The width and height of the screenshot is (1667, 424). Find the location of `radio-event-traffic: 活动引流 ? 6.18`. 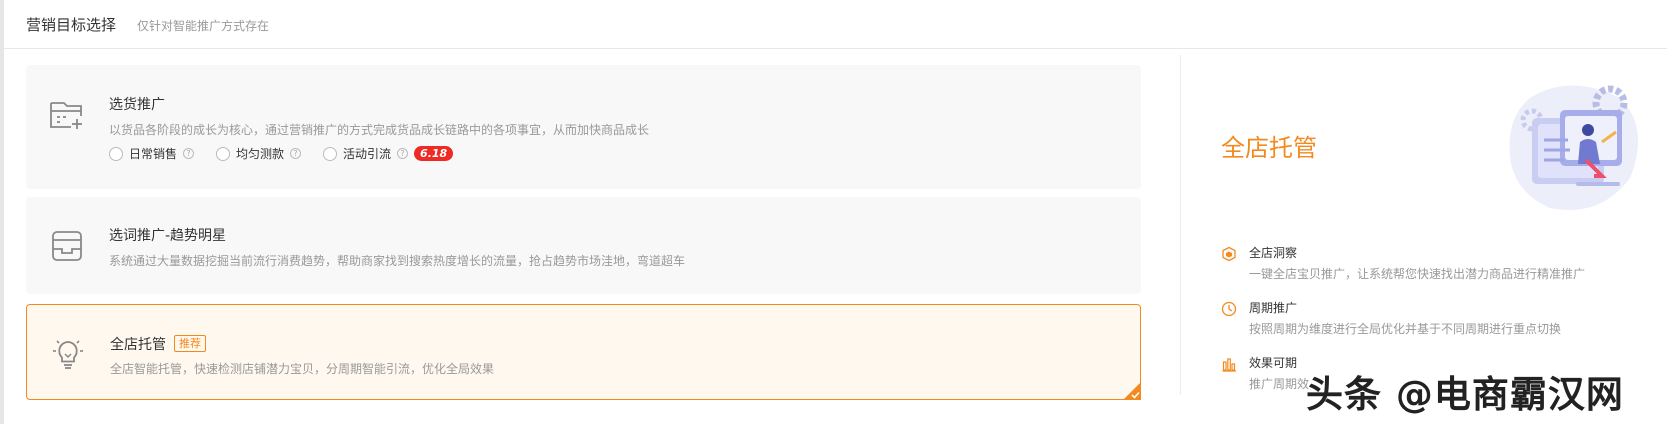

radio-event-traffic: 活动引流 ? 6.18 is located at coordinates (388, 153).